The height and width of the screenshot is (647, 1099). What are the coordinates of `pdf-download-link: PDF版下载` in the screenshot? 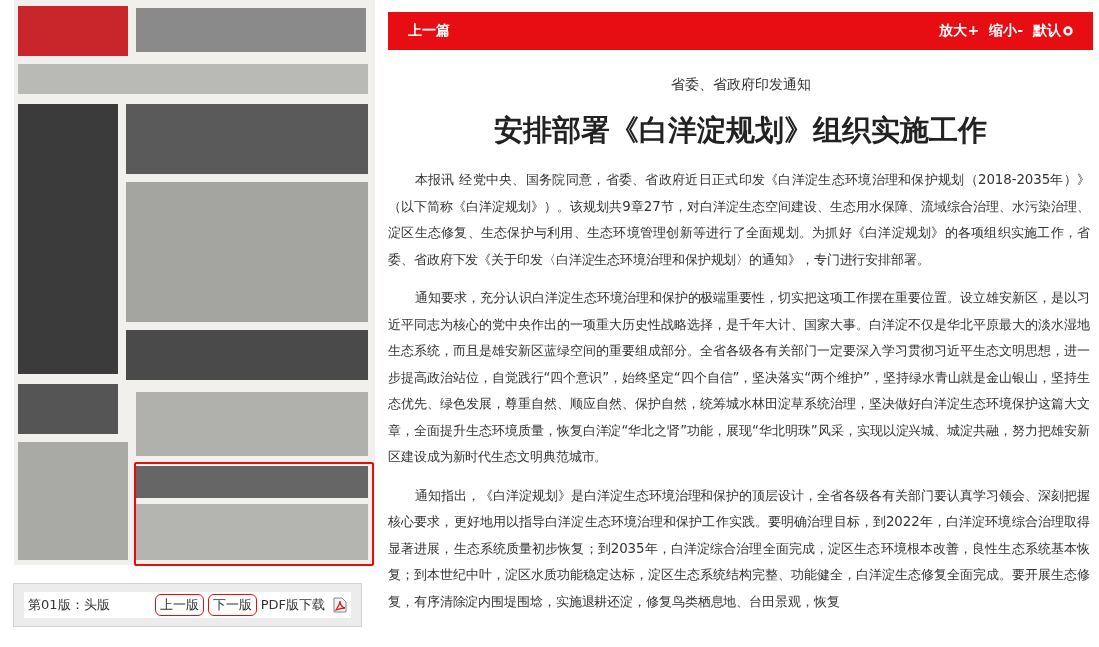 It's located at (292, 605).